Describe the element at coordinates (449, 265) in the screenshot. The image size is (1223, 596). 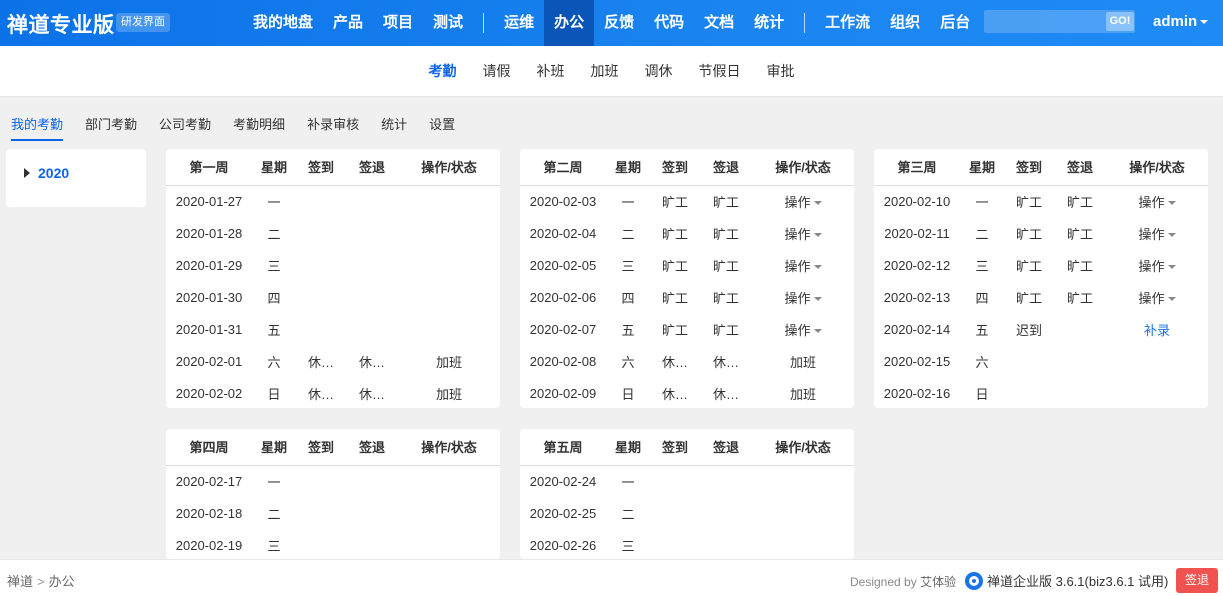
I see `row-action-cell` at that location.